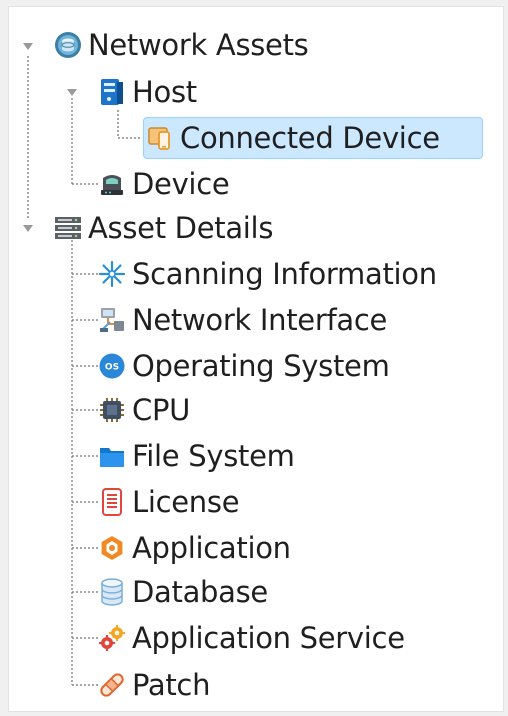 The width and height of the screenshot is (508, 716). What do you see at coordinates (112, 456) in the screenshot?
I see `folder-icon` at bounding box center [112, 456].